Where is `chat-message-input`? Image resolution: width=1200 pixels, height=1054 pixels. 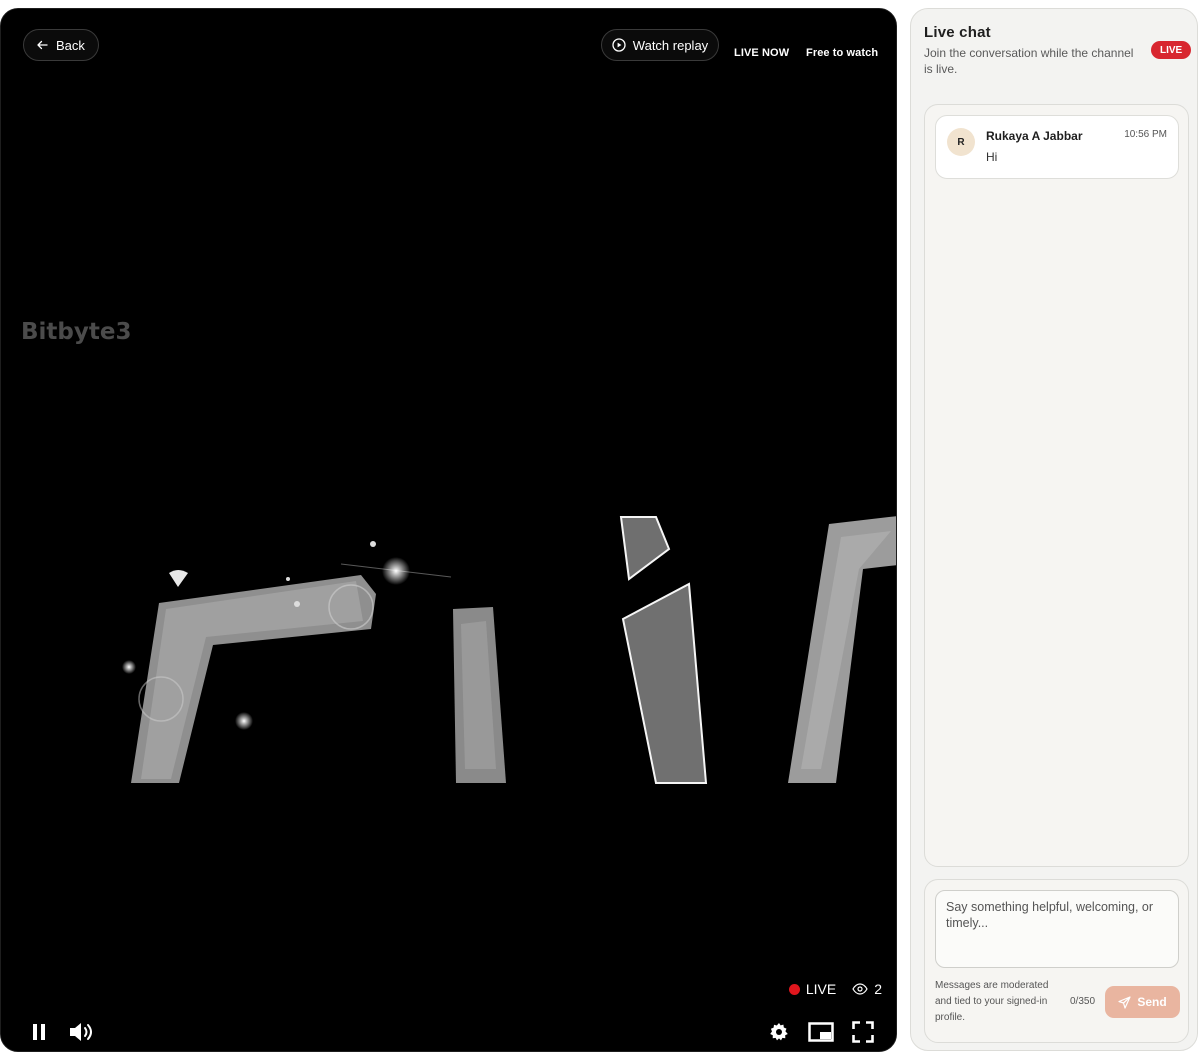
chat-message-input is located at coordinates (1057, 929).